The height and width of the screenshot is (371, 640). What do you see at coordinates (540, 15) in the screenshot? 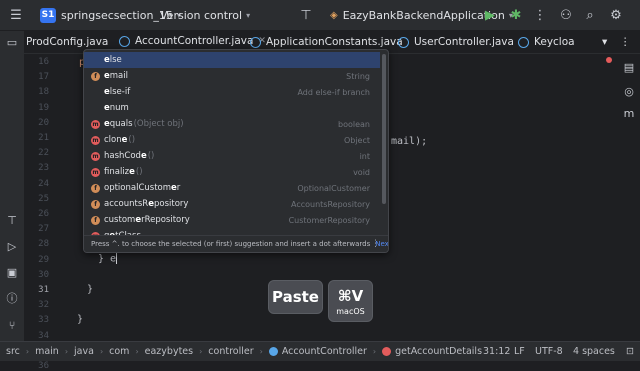
I see `more-actions-icon: ⋮` at bounding box center [540, 15].